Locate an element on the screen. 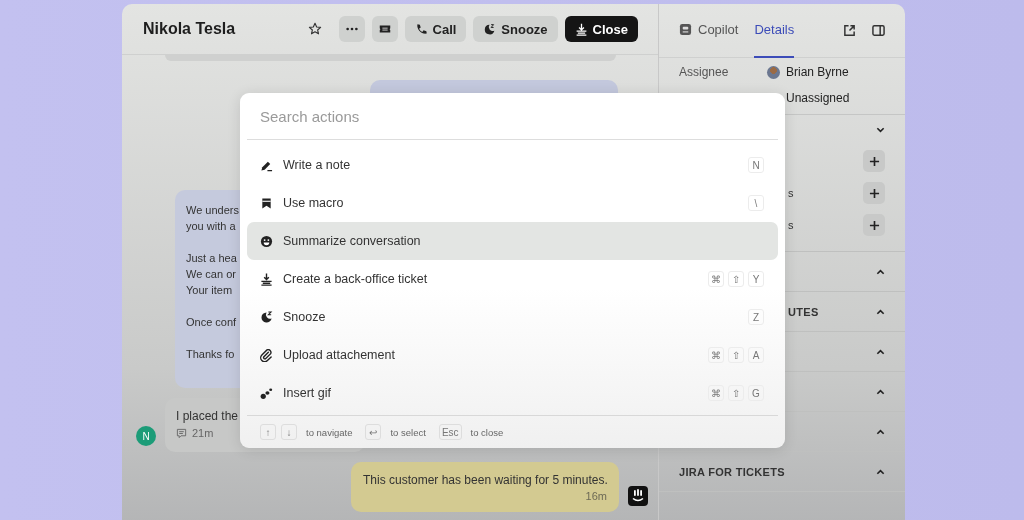  ticket-button is located at coordinates (384, 29).